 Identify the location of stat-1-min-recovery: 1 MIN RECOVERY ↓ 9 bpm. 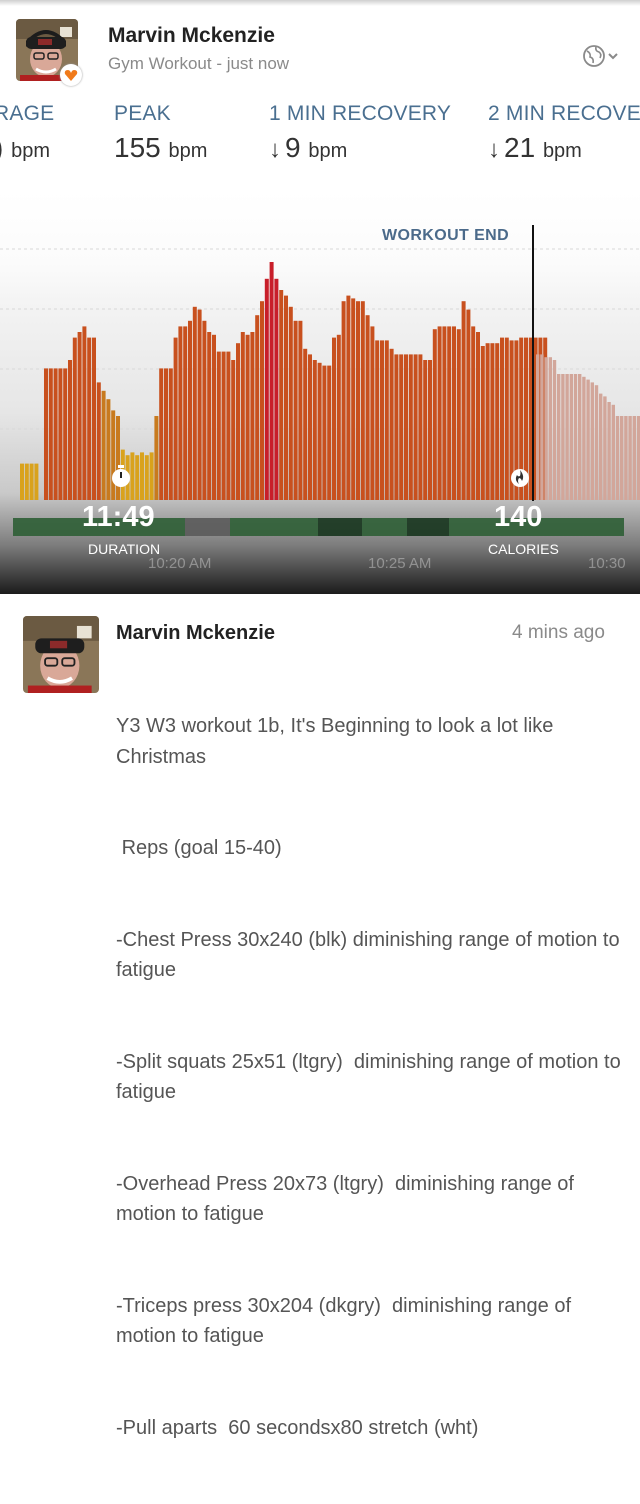
(360, 133).